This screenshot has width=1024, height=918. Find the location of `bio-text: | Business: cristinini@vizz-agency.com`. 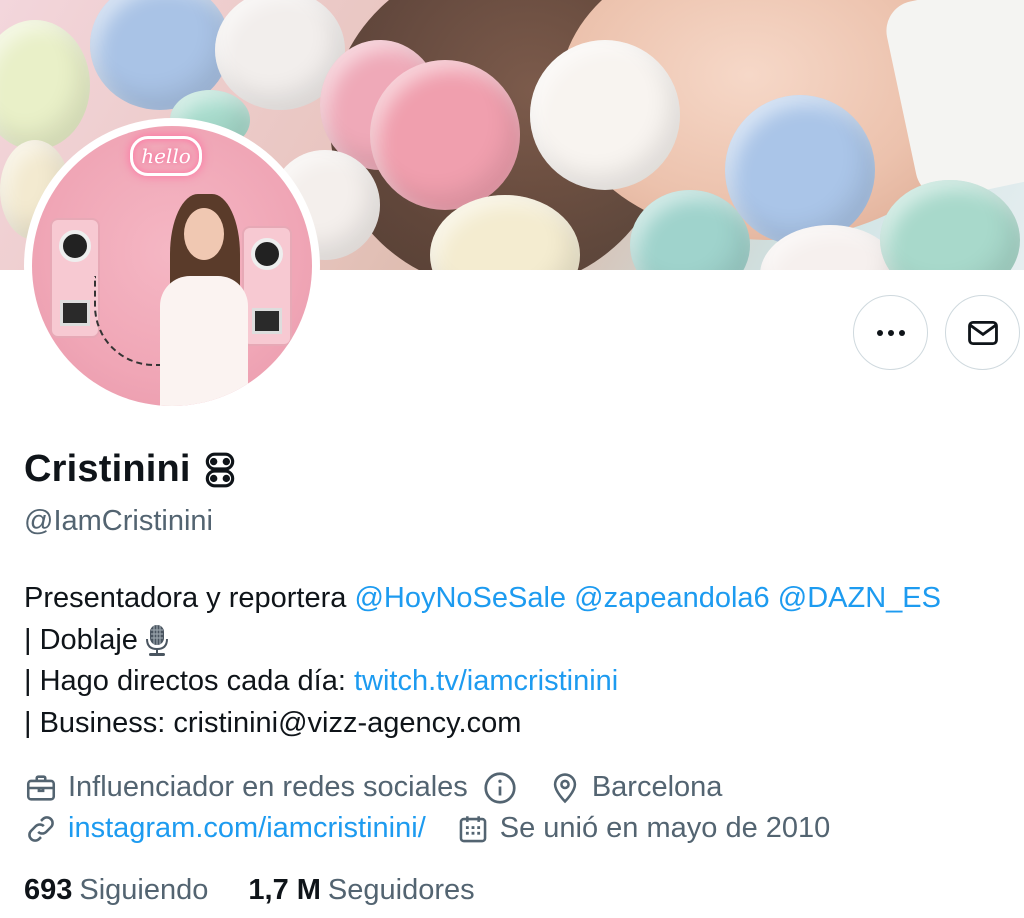

bio-text: | Business: cristinini@vizz-agency.com is located at coordinates (273, 722).